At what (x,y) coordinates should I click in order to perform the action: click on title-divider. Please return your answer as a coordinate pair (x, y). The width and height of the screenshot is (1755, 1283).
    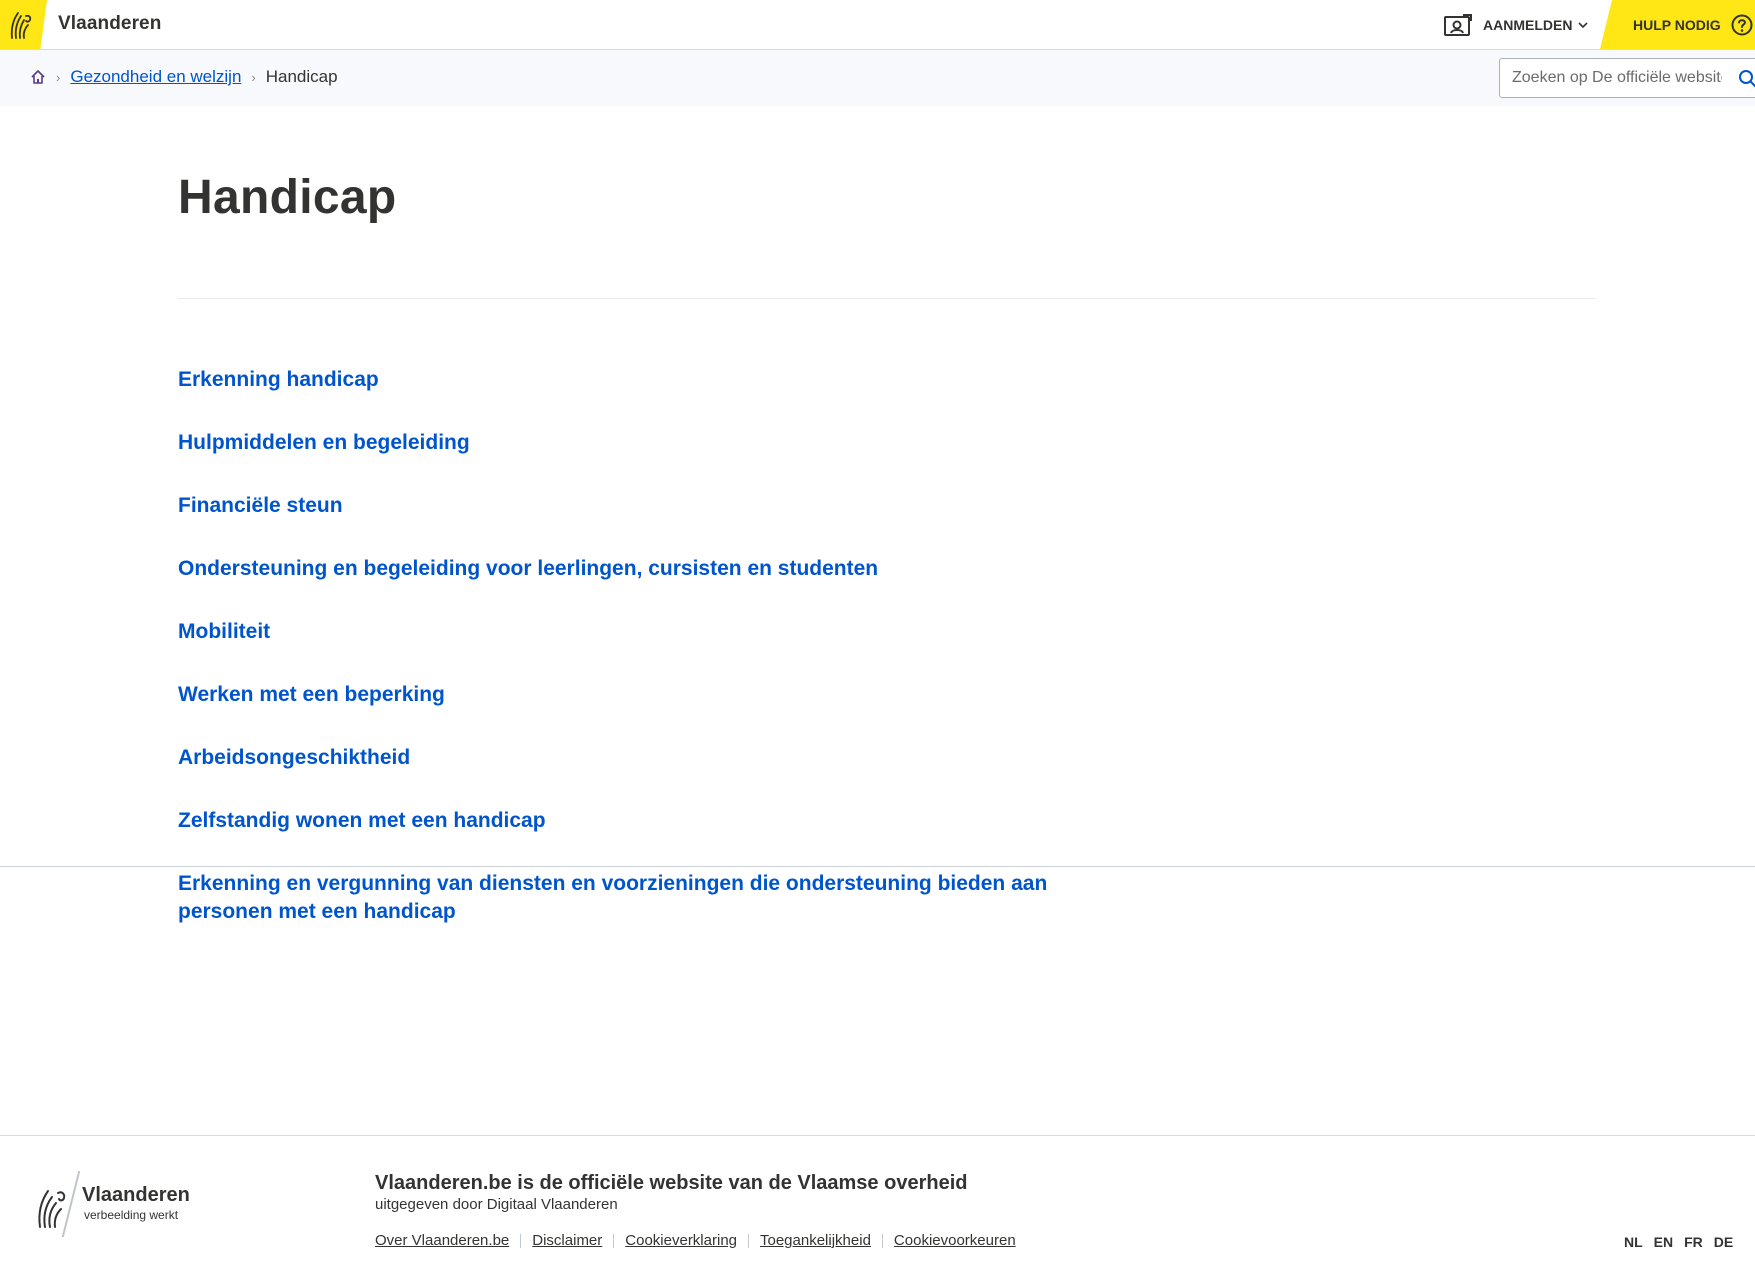
    Looking at the image, I should click on (887, 298).